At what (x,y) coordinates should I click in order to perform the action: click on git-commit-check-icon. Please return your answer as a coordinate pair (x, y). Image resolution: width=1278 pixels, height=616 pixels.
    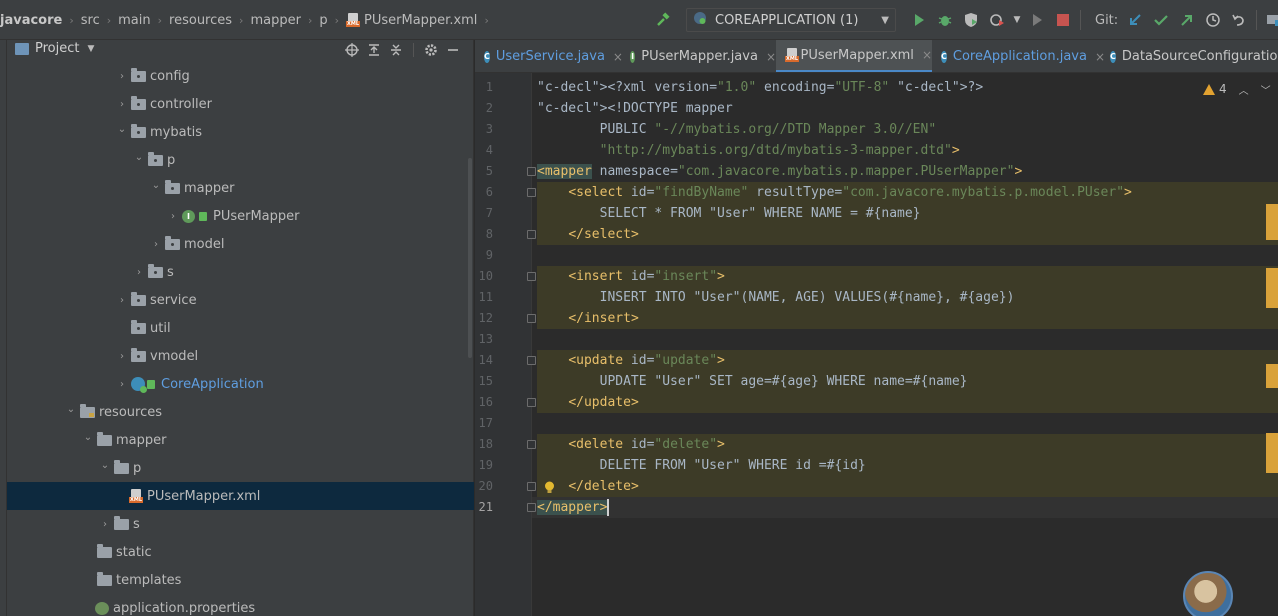
    Looking at the image, I should click on (1161, 20).